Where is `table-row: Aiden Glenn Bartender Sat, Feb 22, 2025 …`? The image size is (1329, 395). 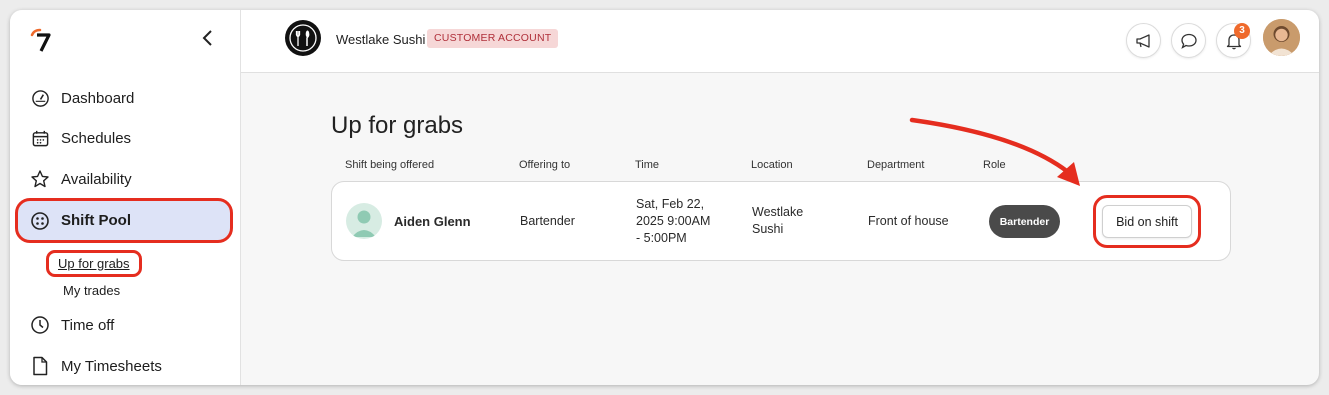 table-row: Aiden Glenn Bartender Sat, Feb 22, 2025 … is located at coordinates (781, 221).